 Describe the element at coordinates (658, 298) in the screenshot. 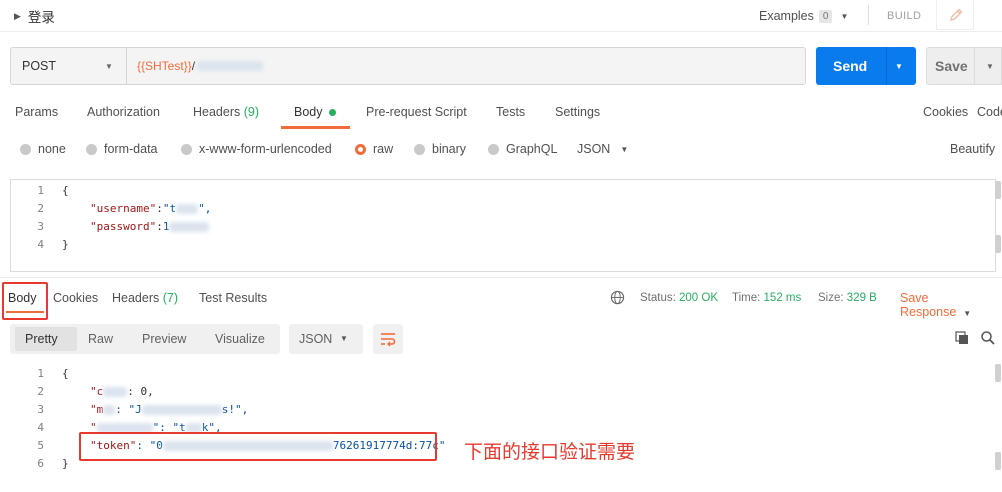

I see `status-label: Status:` at that location.